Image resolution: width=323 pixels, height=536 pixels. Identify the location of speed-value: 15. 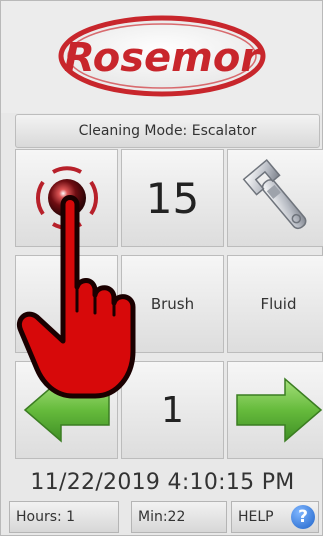
(172, 198).